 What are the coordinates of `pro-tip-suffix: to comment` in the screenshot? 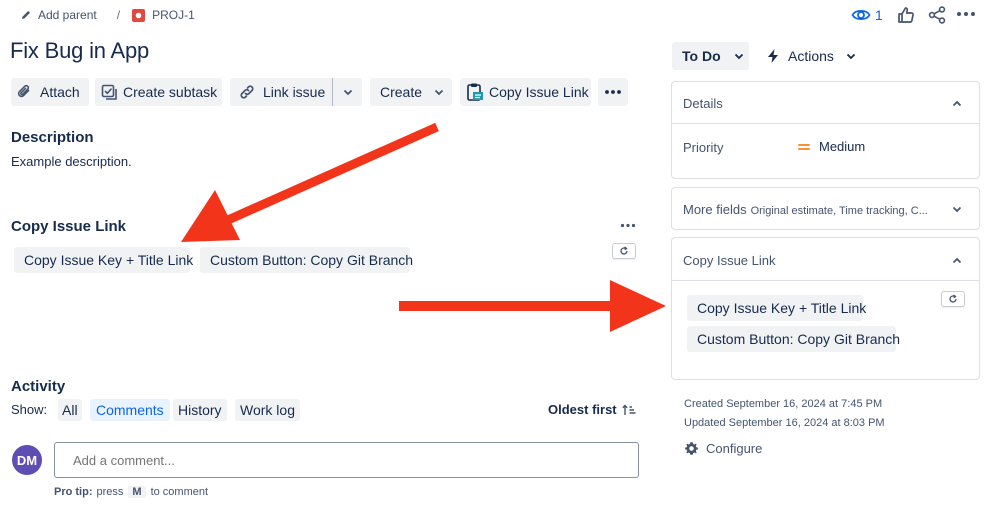 It's located at (179, 492).